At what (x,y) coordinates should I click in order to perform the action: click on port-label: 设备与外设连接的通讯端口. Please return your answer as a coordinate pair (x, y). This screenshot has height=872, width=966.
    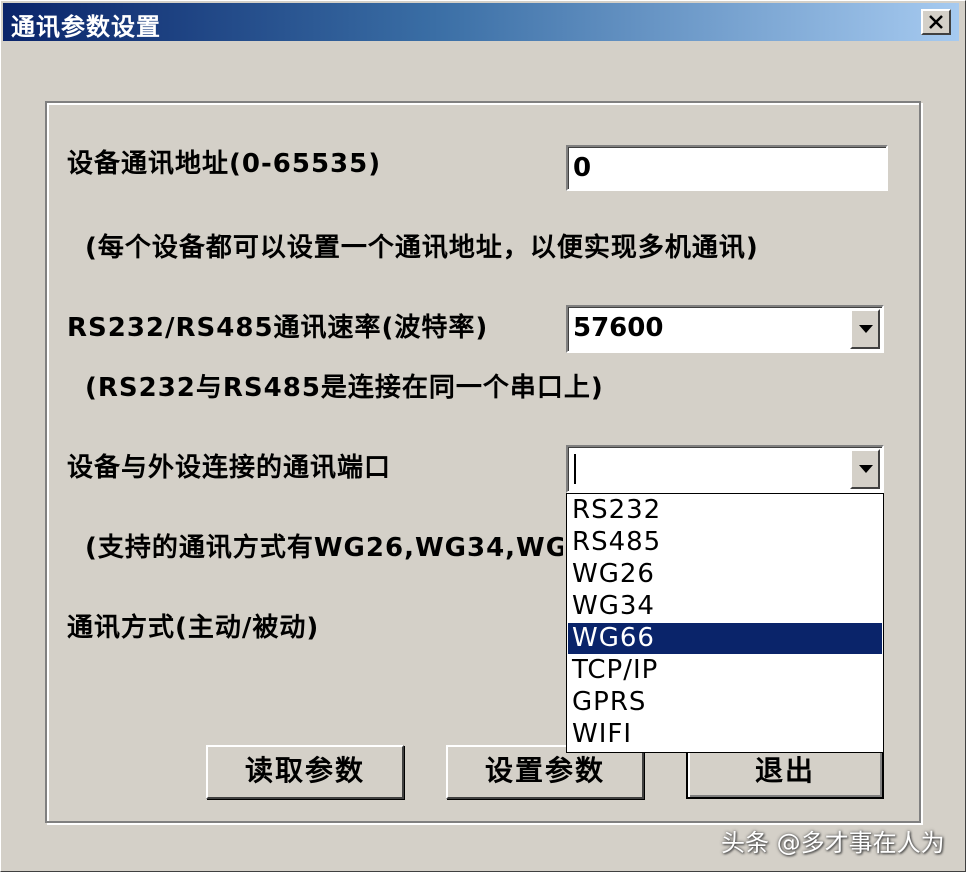
    Looking at the image, I should click on (229, 468).